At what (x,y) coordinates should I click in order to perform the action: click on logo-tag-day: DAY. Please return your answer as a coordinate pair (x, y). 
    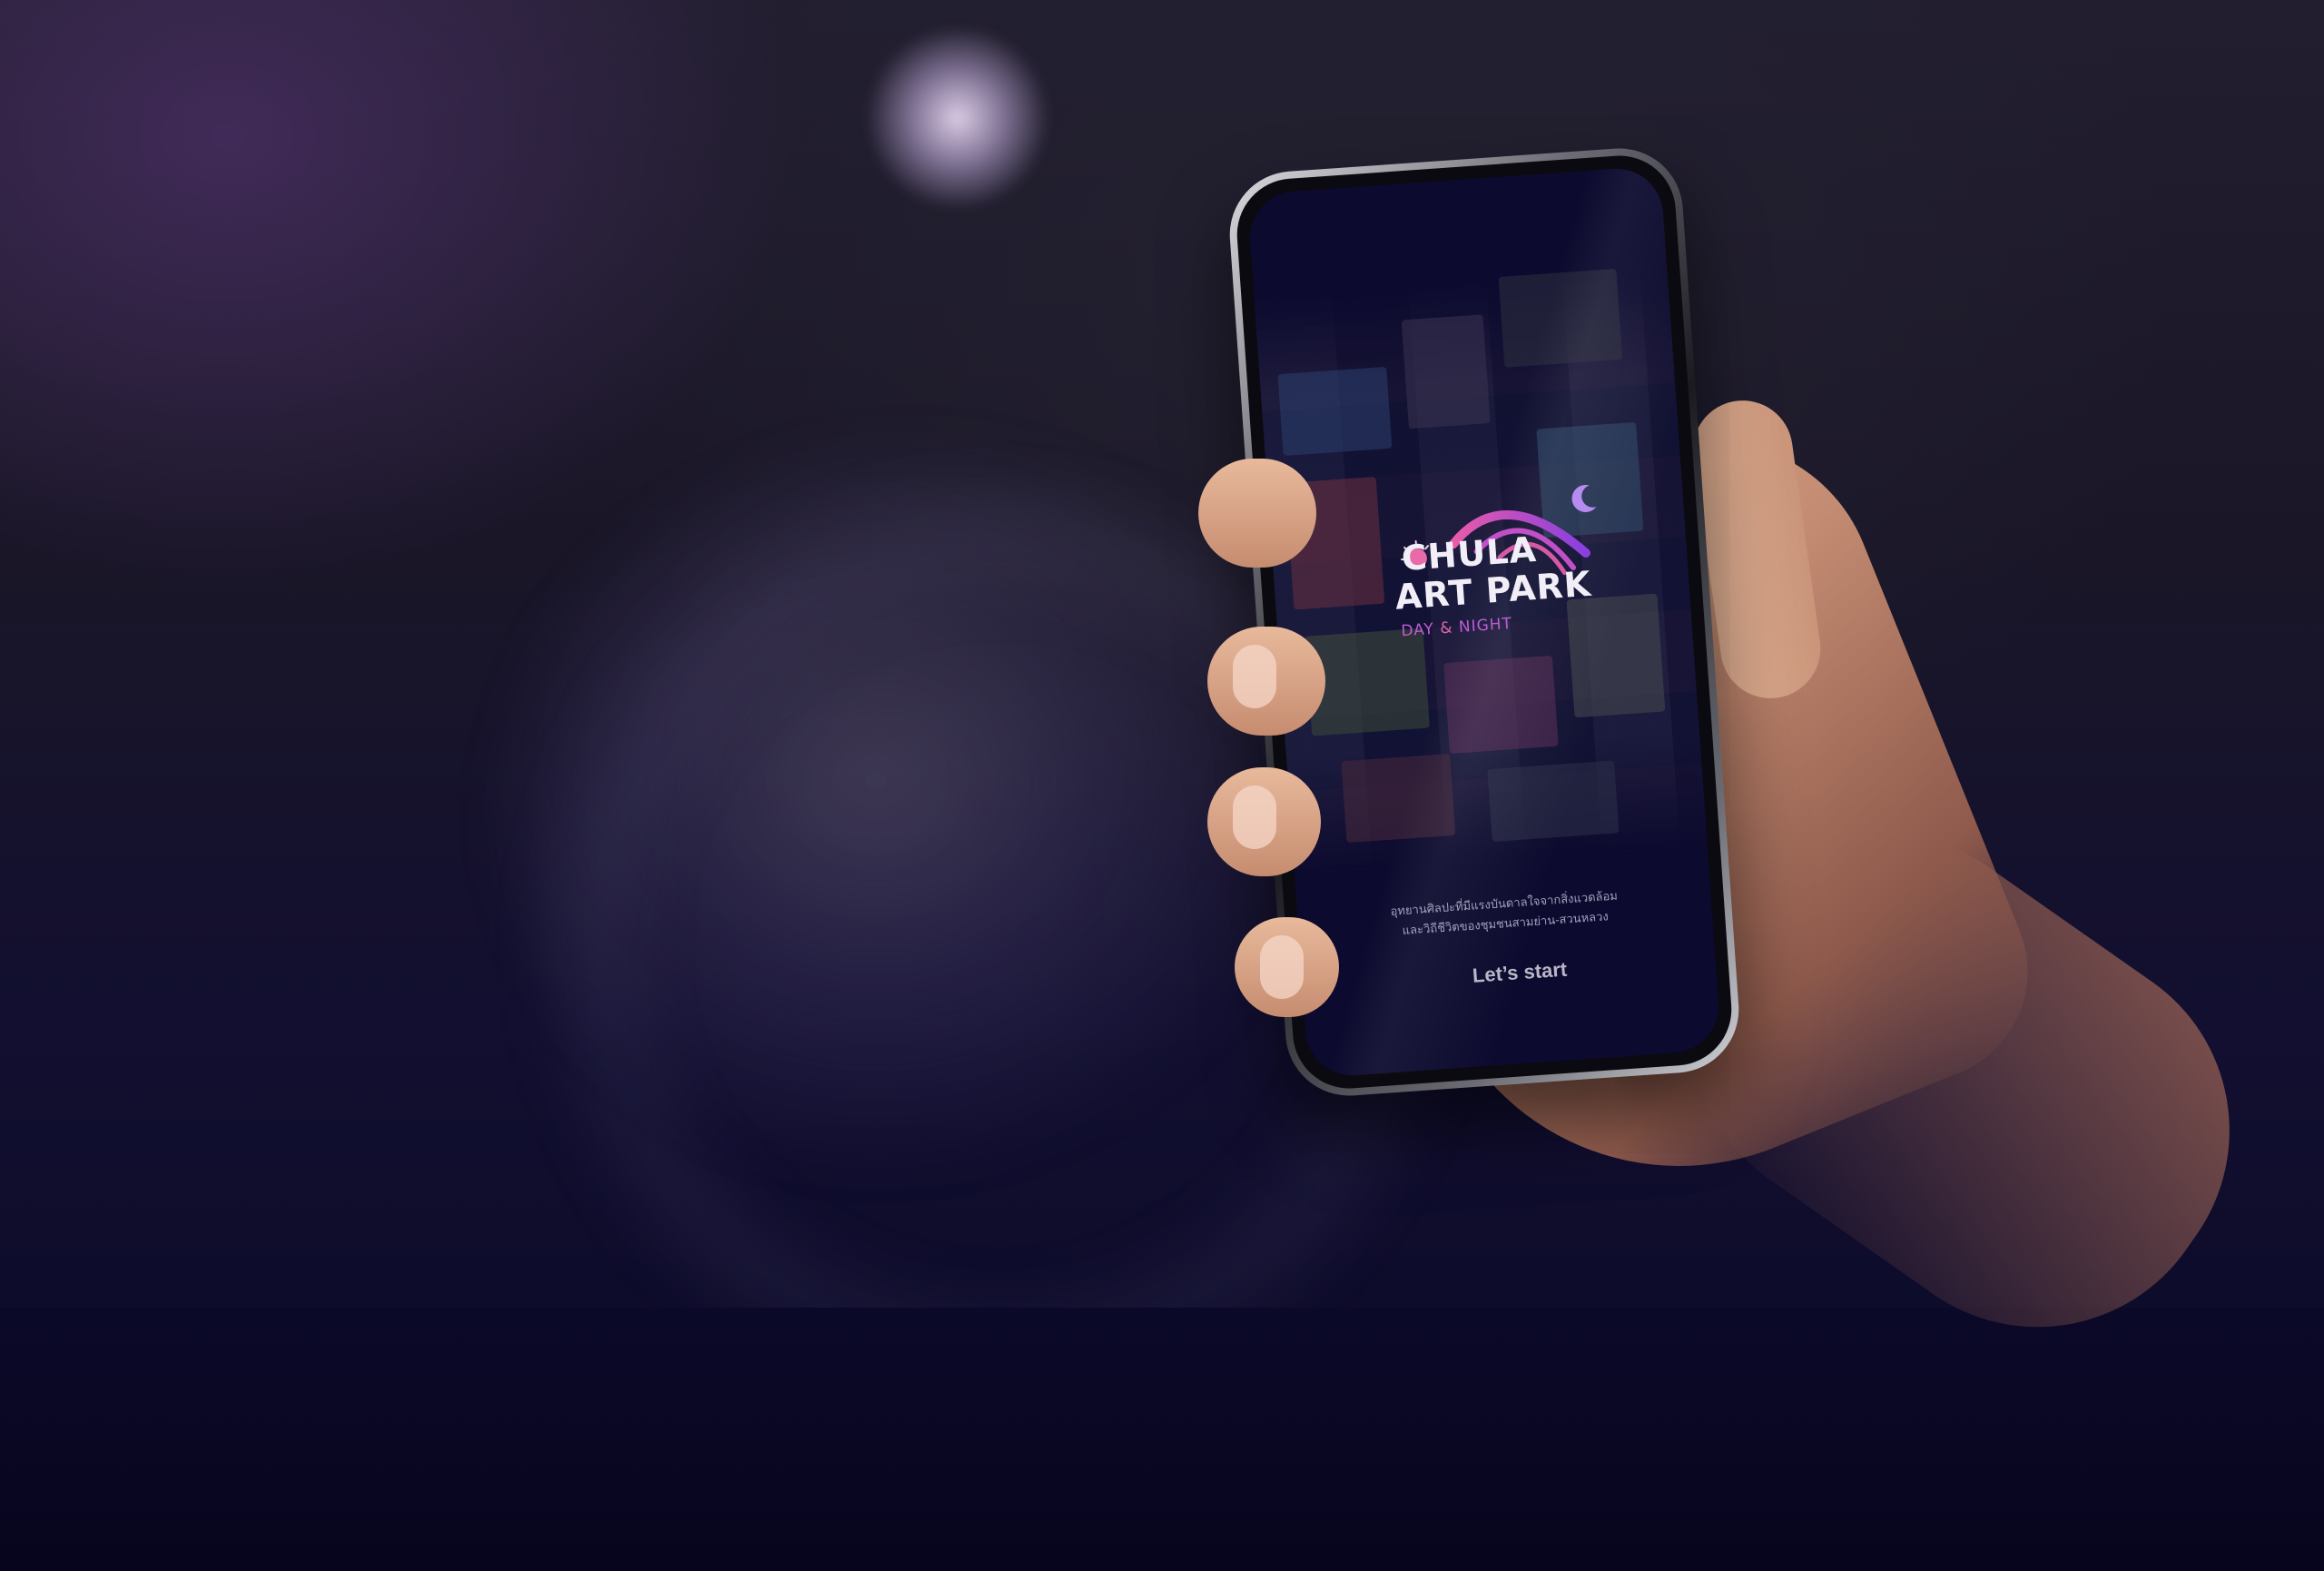
    Looking at the image, I should click on (1417, 630).